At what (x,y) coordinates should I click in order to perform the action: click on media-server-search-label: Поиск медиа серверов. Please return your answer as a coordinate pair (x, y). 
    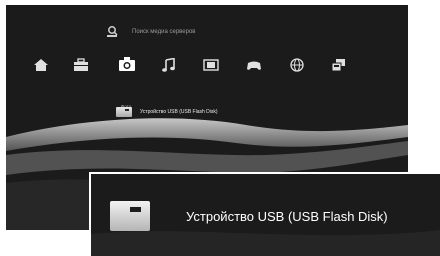
    Looking at the image, I should click on (164, 32).